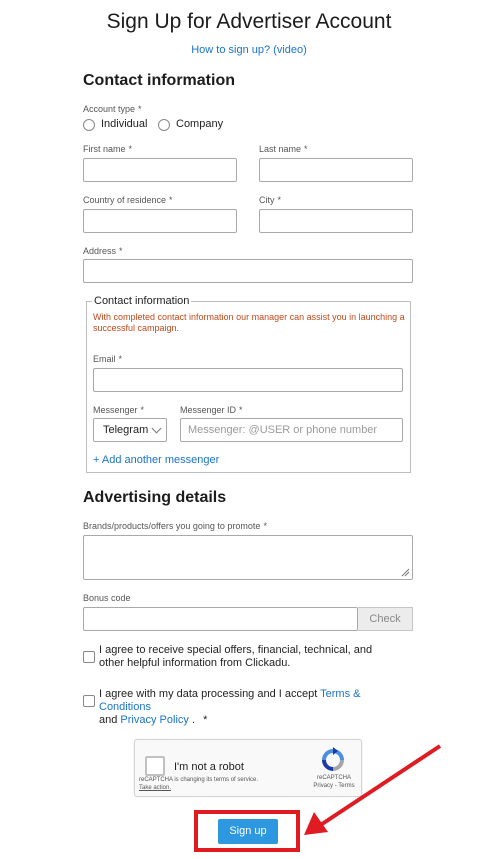 The width and height of the screenshot is (498, 859). I want to click on messenger-select: Telegram, so click(130, 430).